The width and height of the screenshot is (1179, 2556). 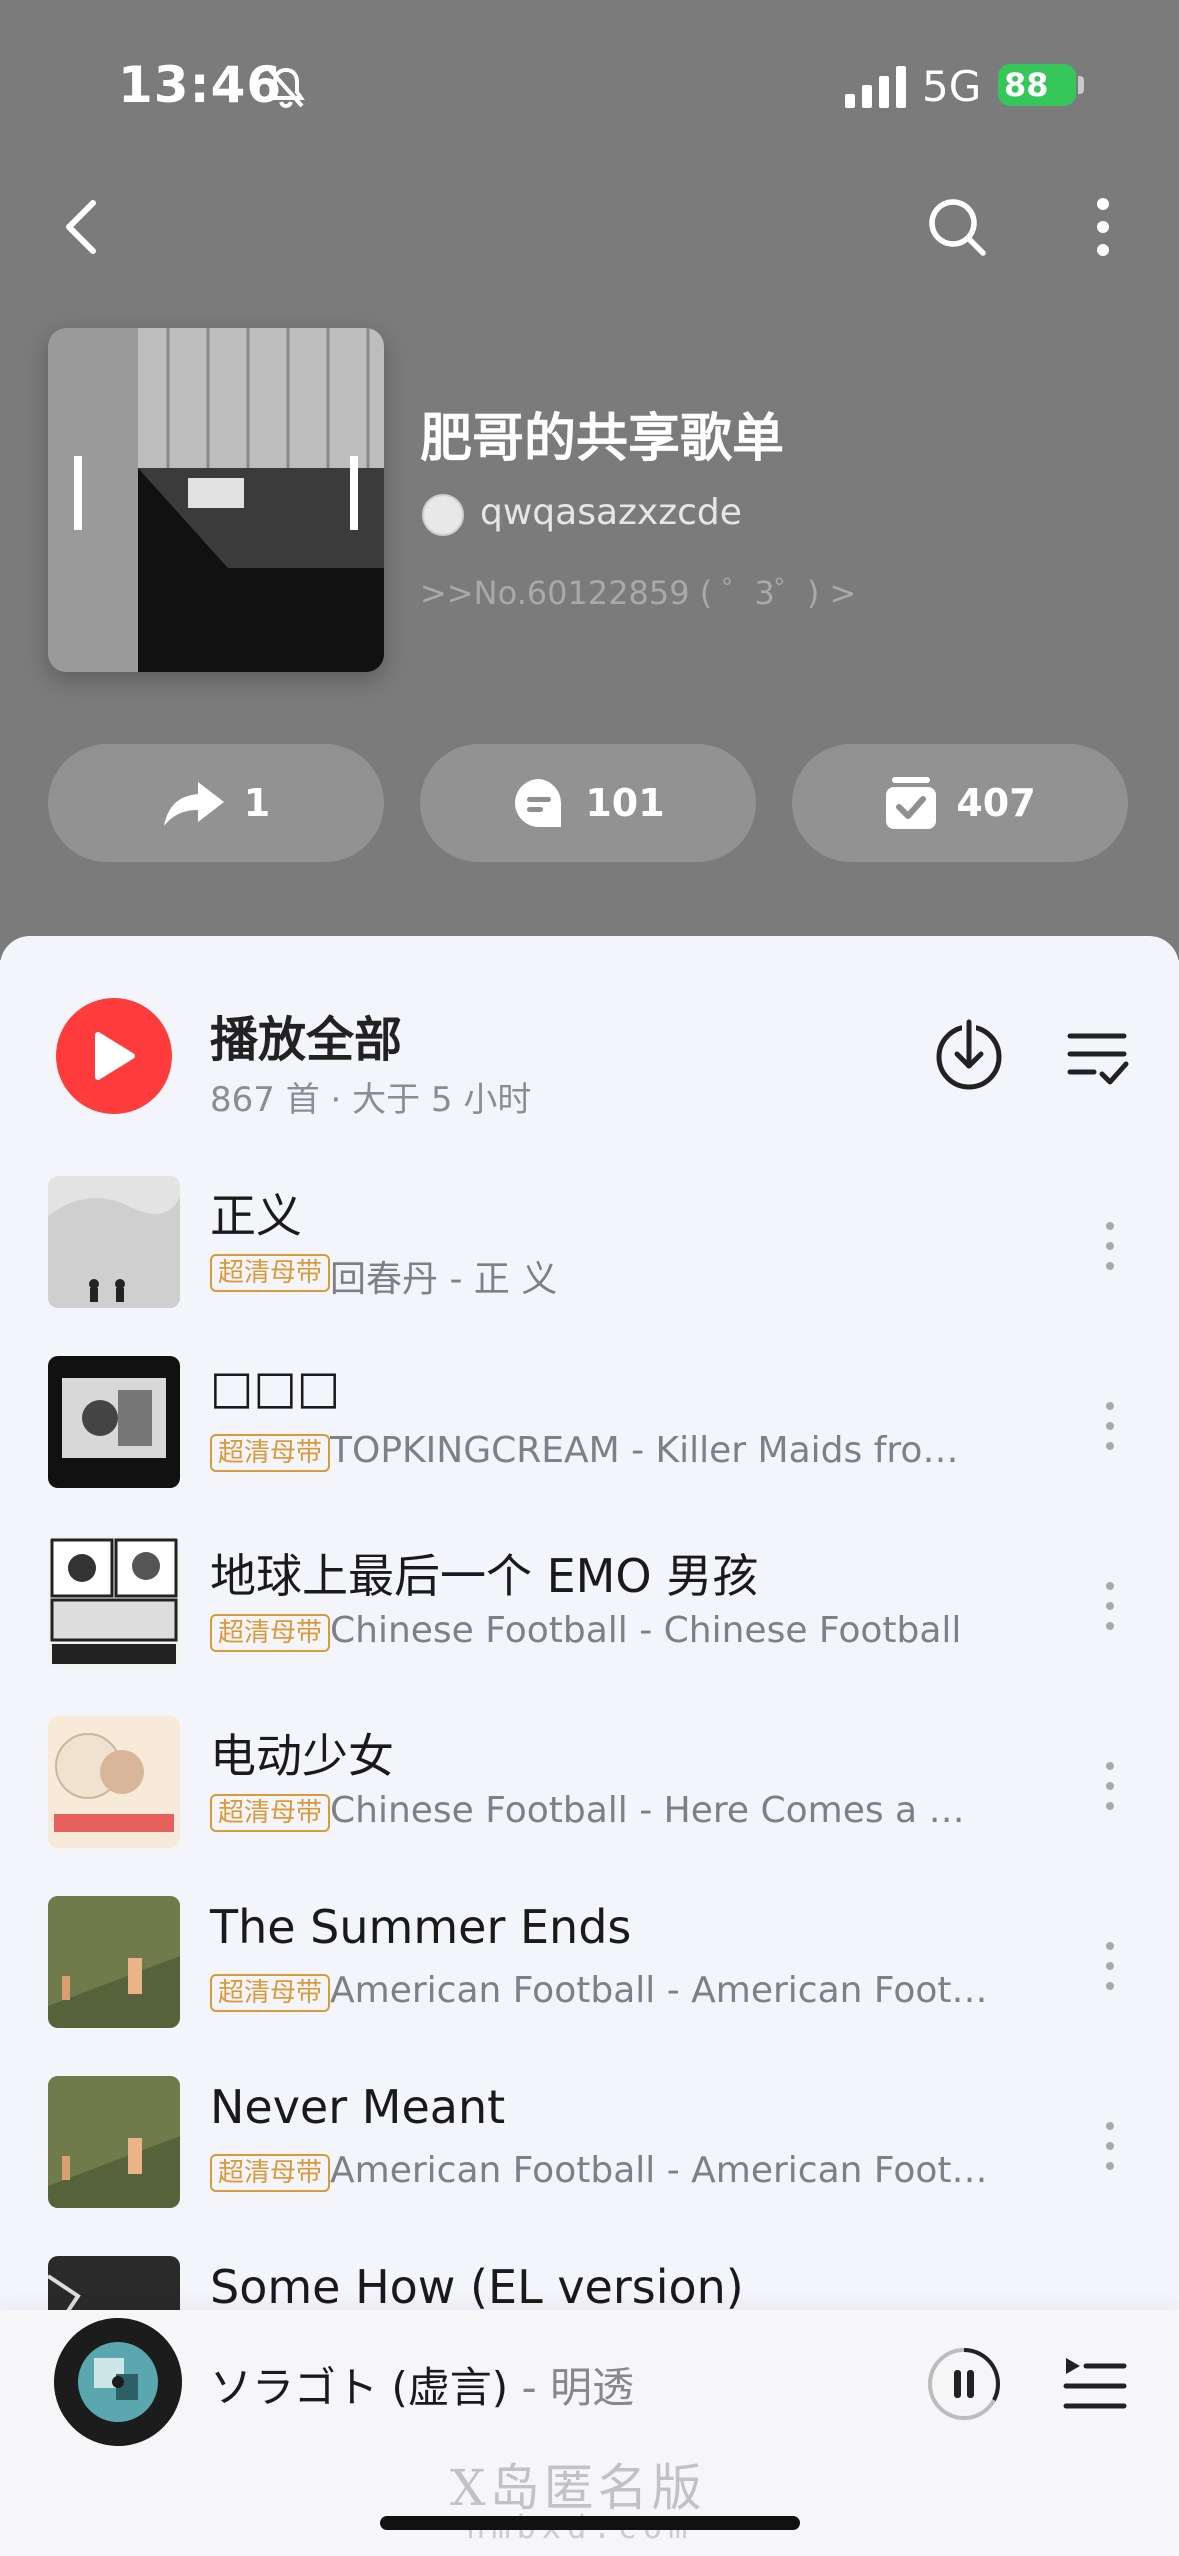 I want to click on song-title: □□□, so click(x=275, y=1387).